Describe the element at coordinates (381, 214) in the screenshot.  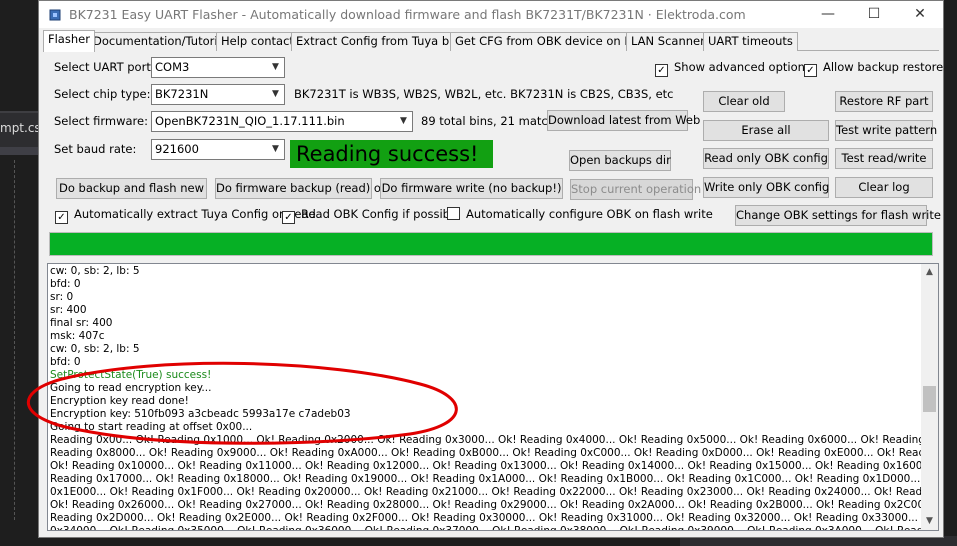
I see `read-obk-cfg-label: Read OBK Config if possible` at that location.